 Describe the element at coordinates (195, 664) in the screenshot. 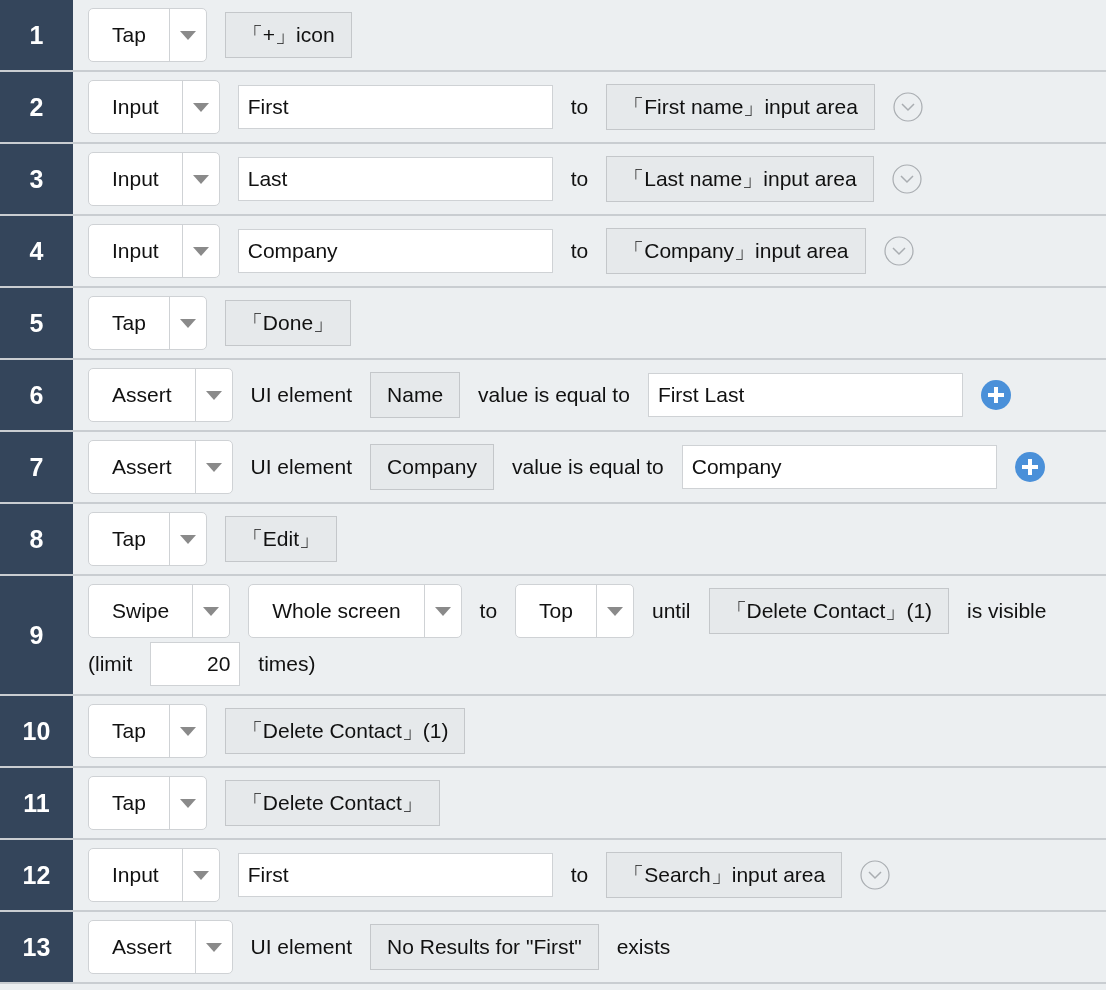

I see `limit-field: 20` at that location.